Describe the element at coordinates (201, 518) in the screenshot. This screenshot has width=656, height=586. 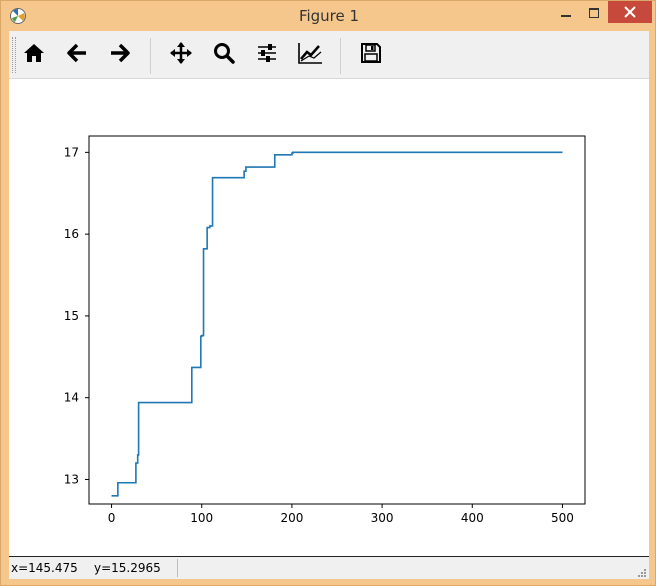
I see `x-tick-label: 100` at that location.